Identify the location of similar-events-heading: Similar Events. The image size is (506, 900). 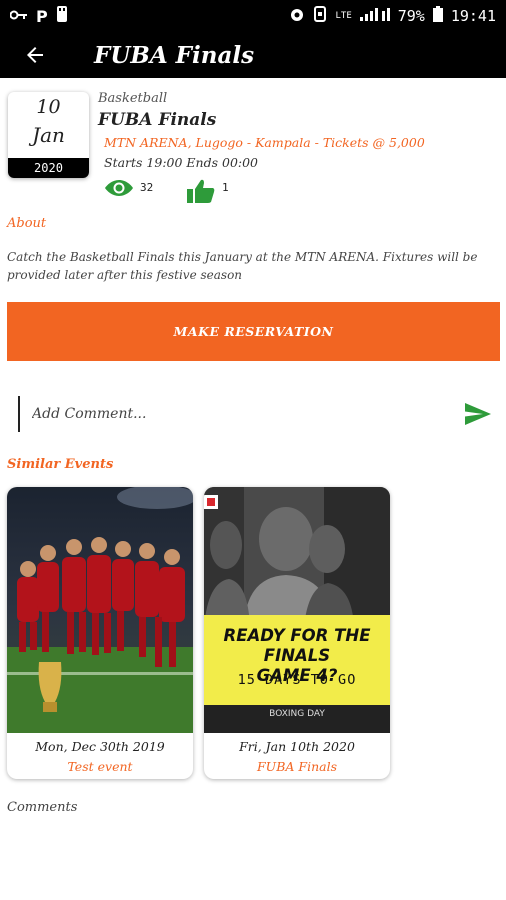
(60, 464).